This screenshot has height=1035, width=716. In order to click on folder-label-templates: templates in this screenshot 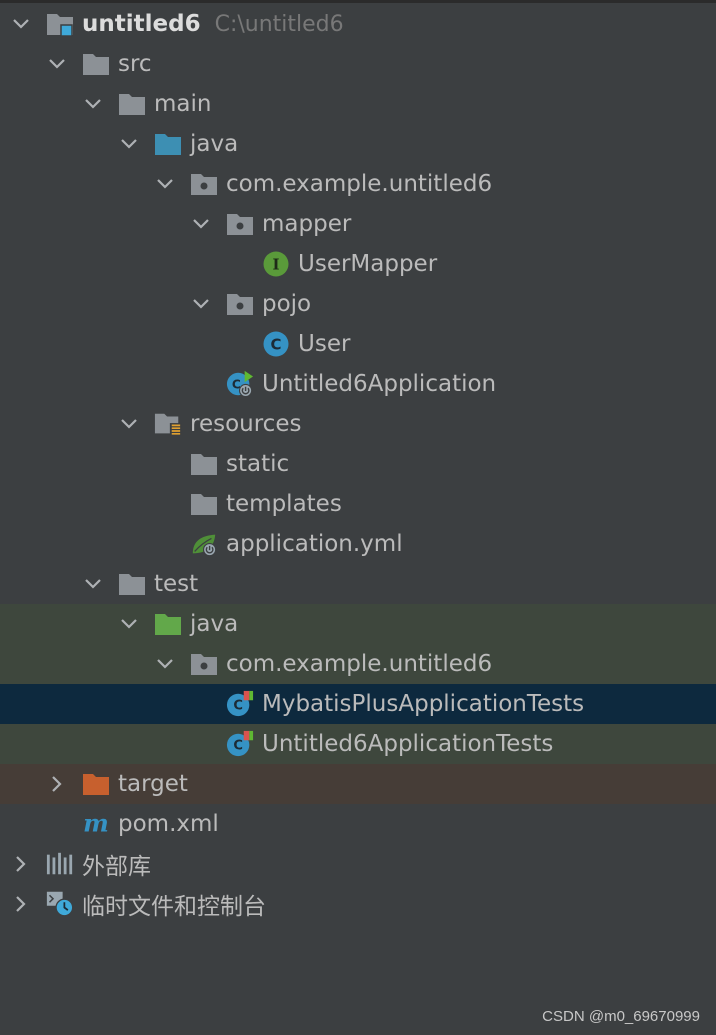, I will do `click(284, 504)`.